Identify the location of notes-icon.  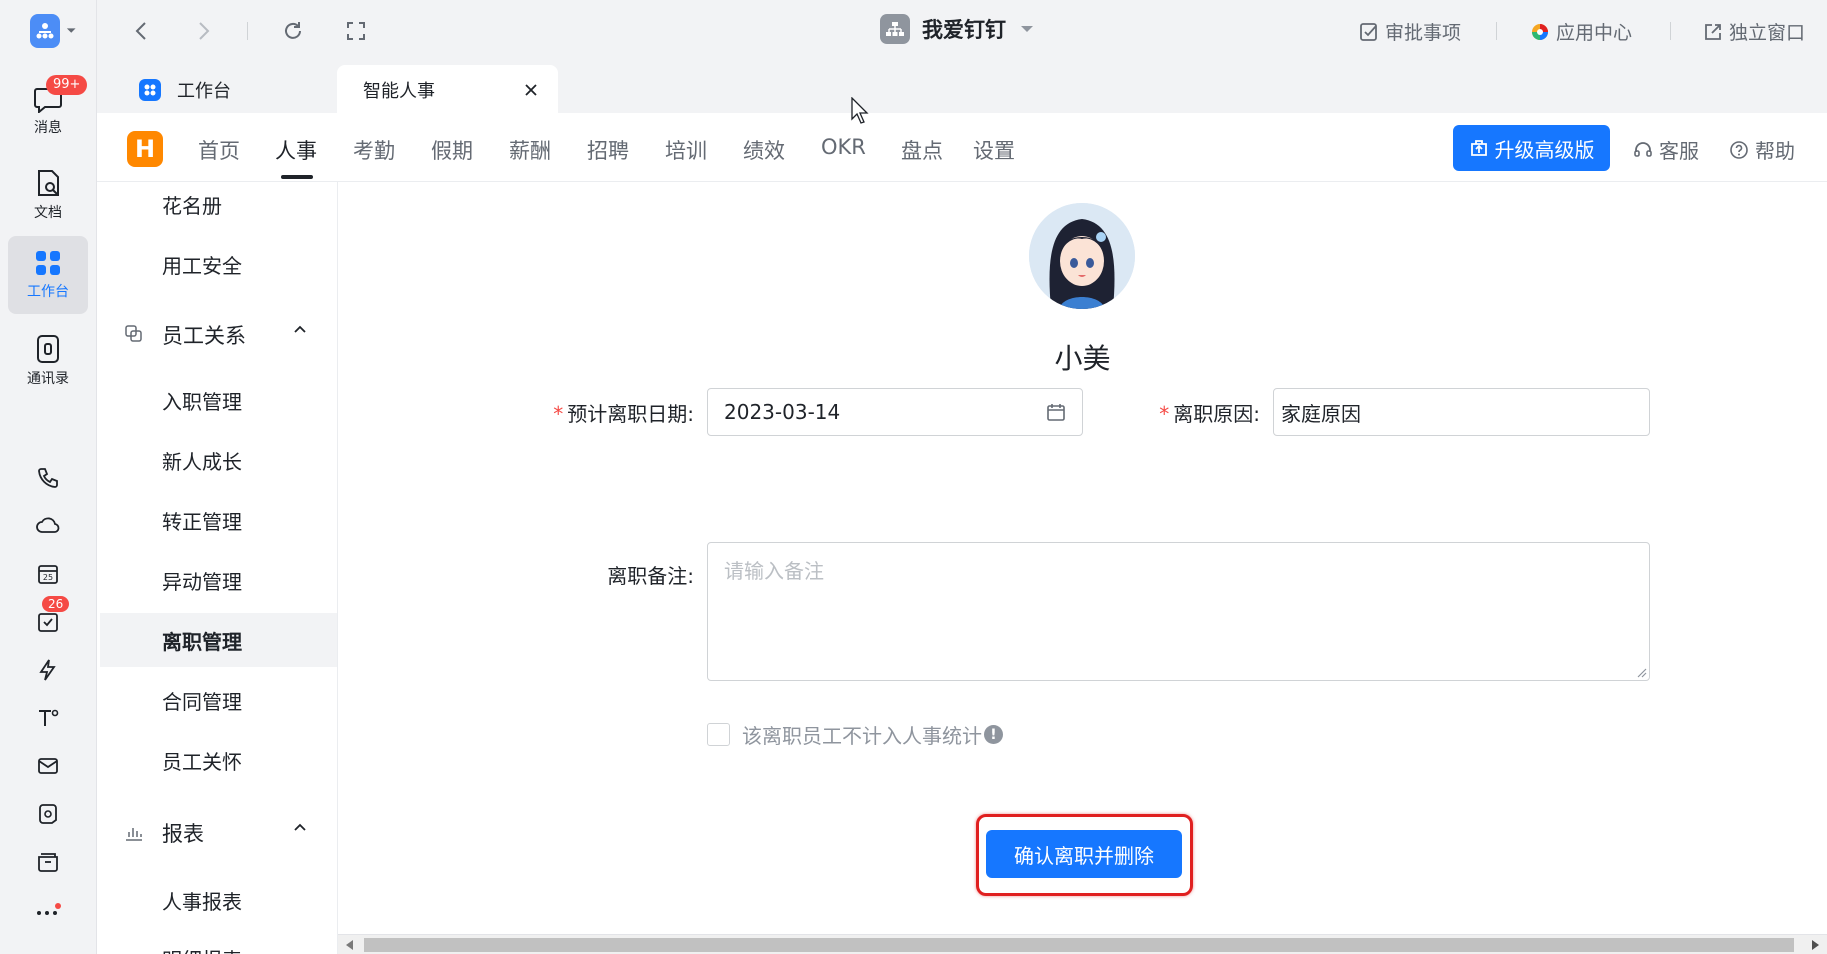
(48, 814).